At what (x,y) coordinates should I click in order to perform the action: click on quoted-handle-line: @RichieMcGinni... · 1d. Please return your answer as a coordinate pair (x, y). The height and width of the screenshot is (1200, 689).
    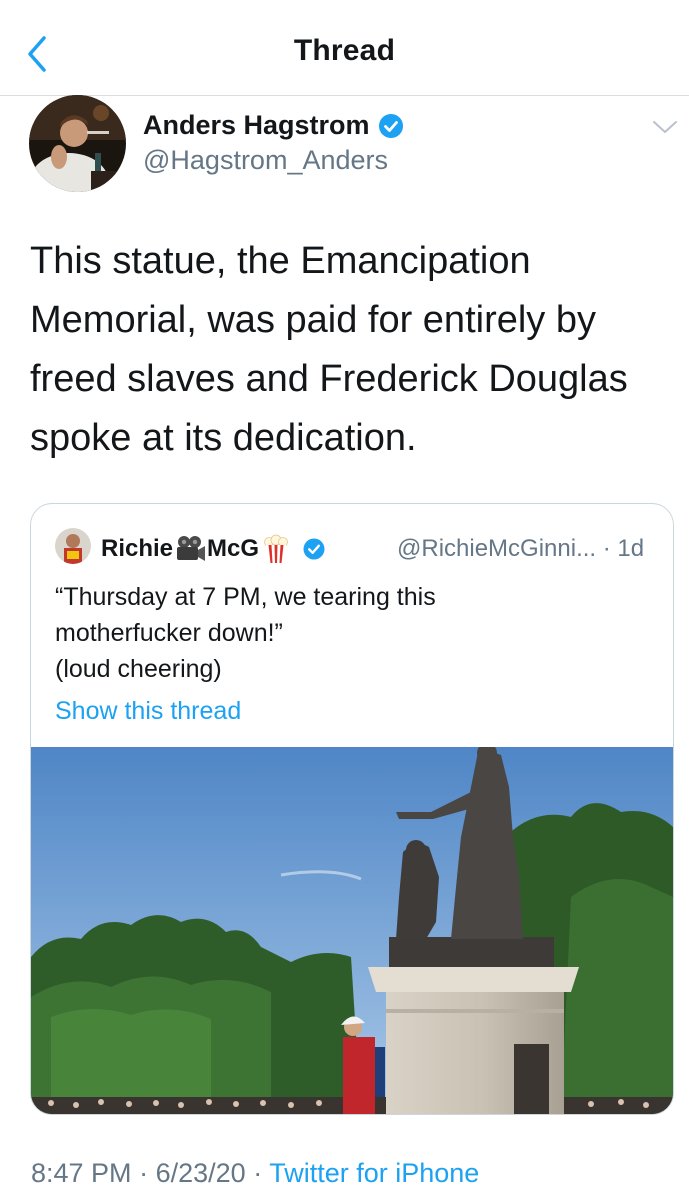
    Looking at the image, I should click on (520, 549).